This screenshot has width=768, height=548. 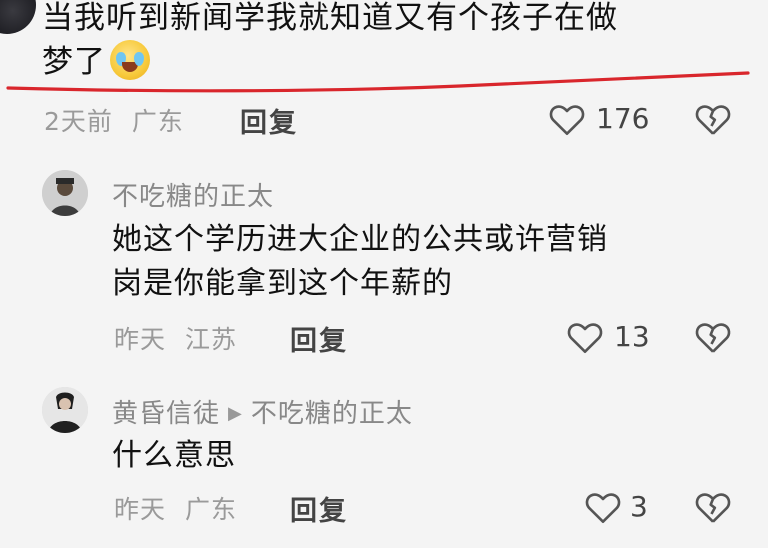 What do you see at coordinates (360, 262) in the screenshot?
I see `comment-text: 她这个学历进大企业的公共或许营销 岗是你能拿到这个年薪的` at bounding box center [360, 262].